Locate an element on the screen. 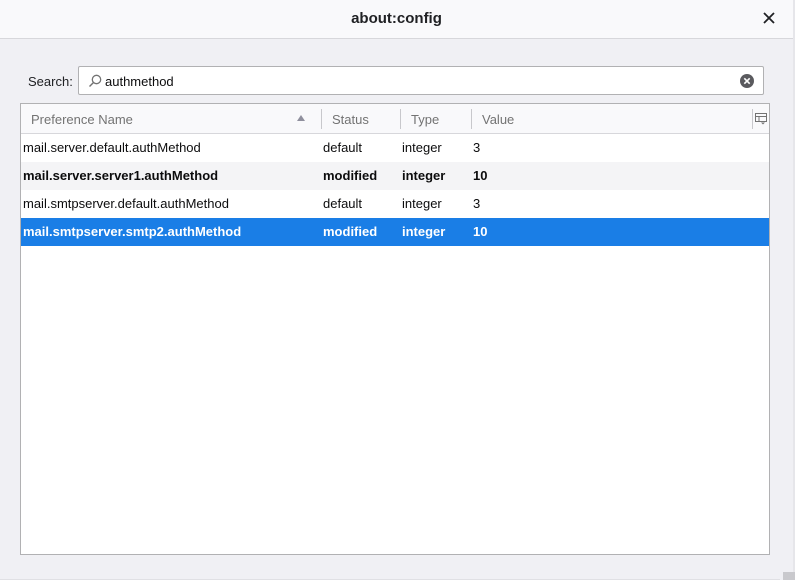  search-icon is located at coordinates (95, 80).